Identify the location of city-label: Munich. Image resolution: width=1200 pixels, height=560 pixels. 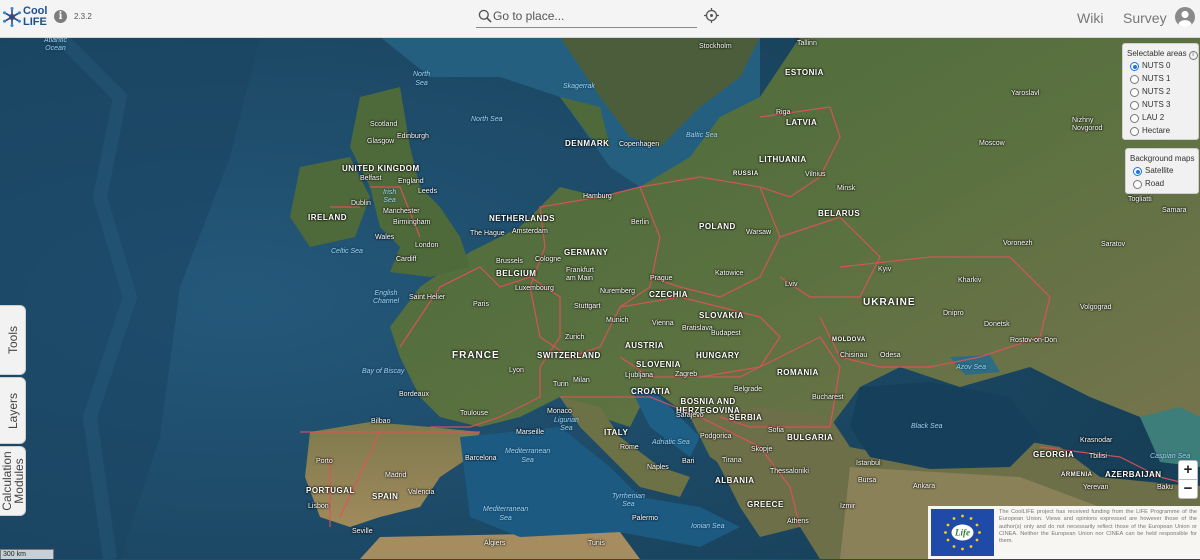
(617, 320).